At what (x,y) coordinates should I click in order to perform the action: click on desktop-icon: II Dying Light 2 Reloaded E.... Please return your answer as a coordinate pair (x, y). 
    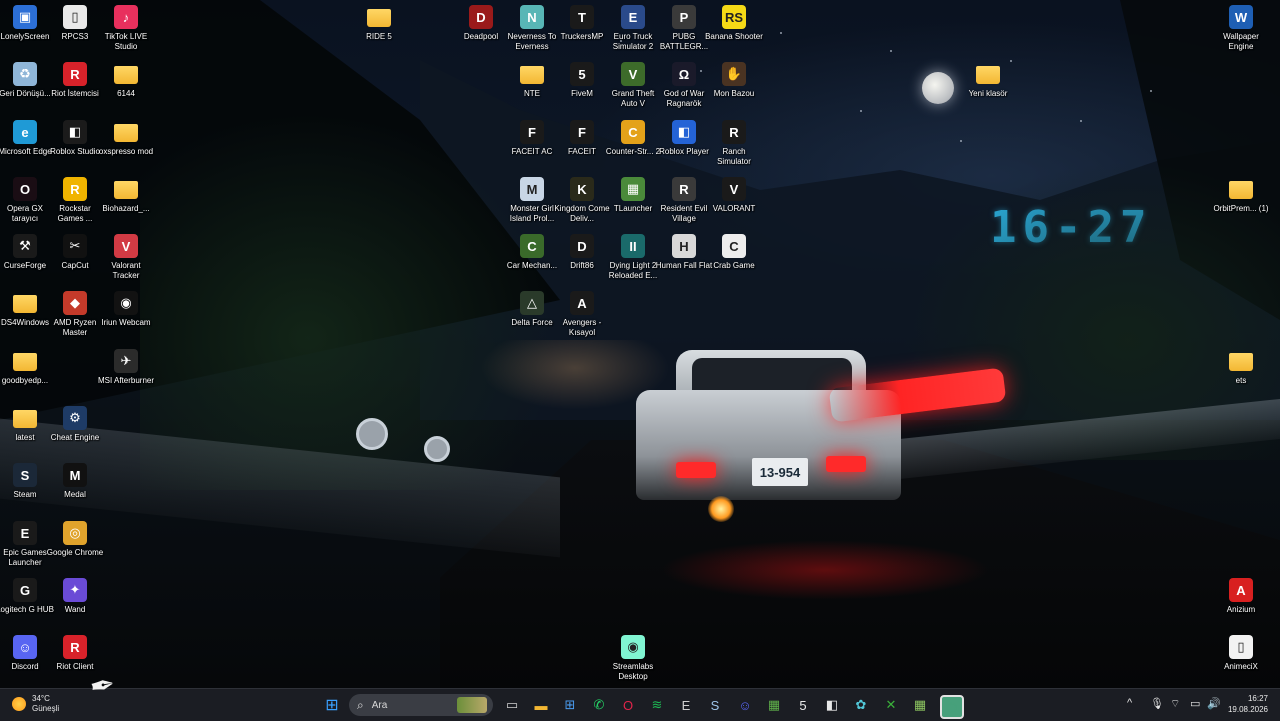
    Looking at the image, I should click on (633, 257).